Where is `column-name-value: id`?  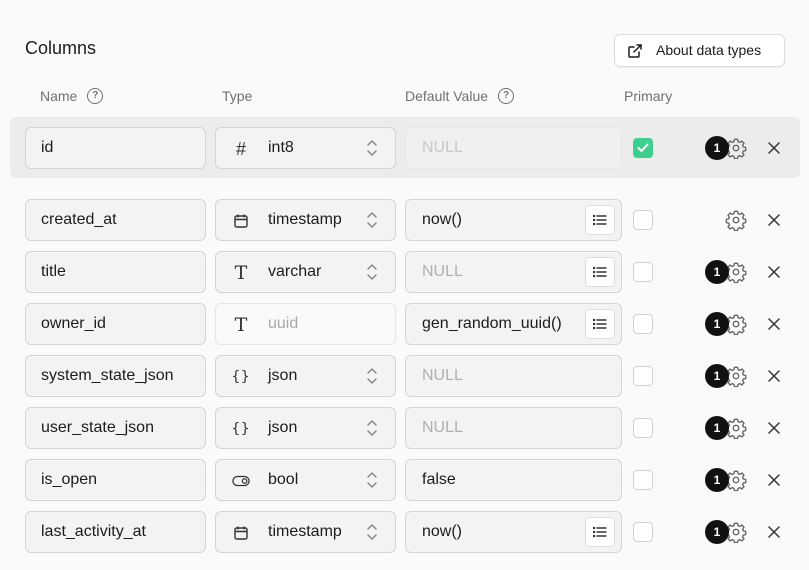 column-name-value: id is located at coordinates (47, 147).